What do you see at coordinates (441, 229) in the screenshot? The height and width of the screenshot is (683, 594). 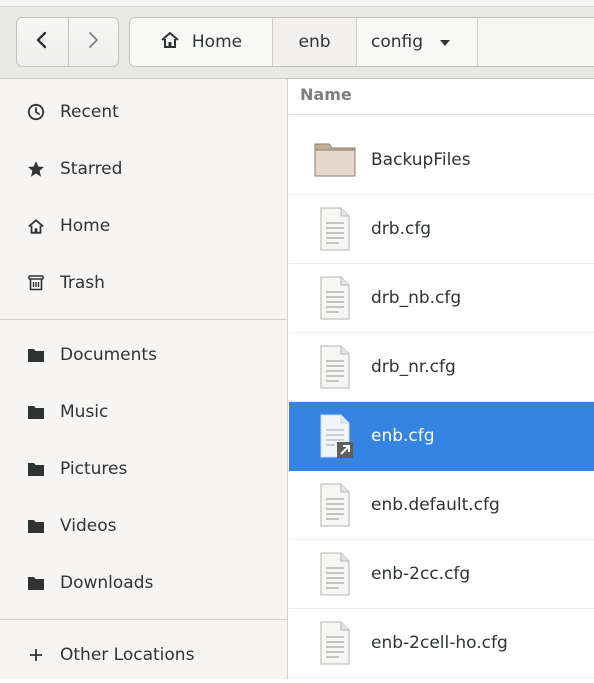 I see `file-row-drb-cfg: drb.cfg` at bounding box center [441, 229].